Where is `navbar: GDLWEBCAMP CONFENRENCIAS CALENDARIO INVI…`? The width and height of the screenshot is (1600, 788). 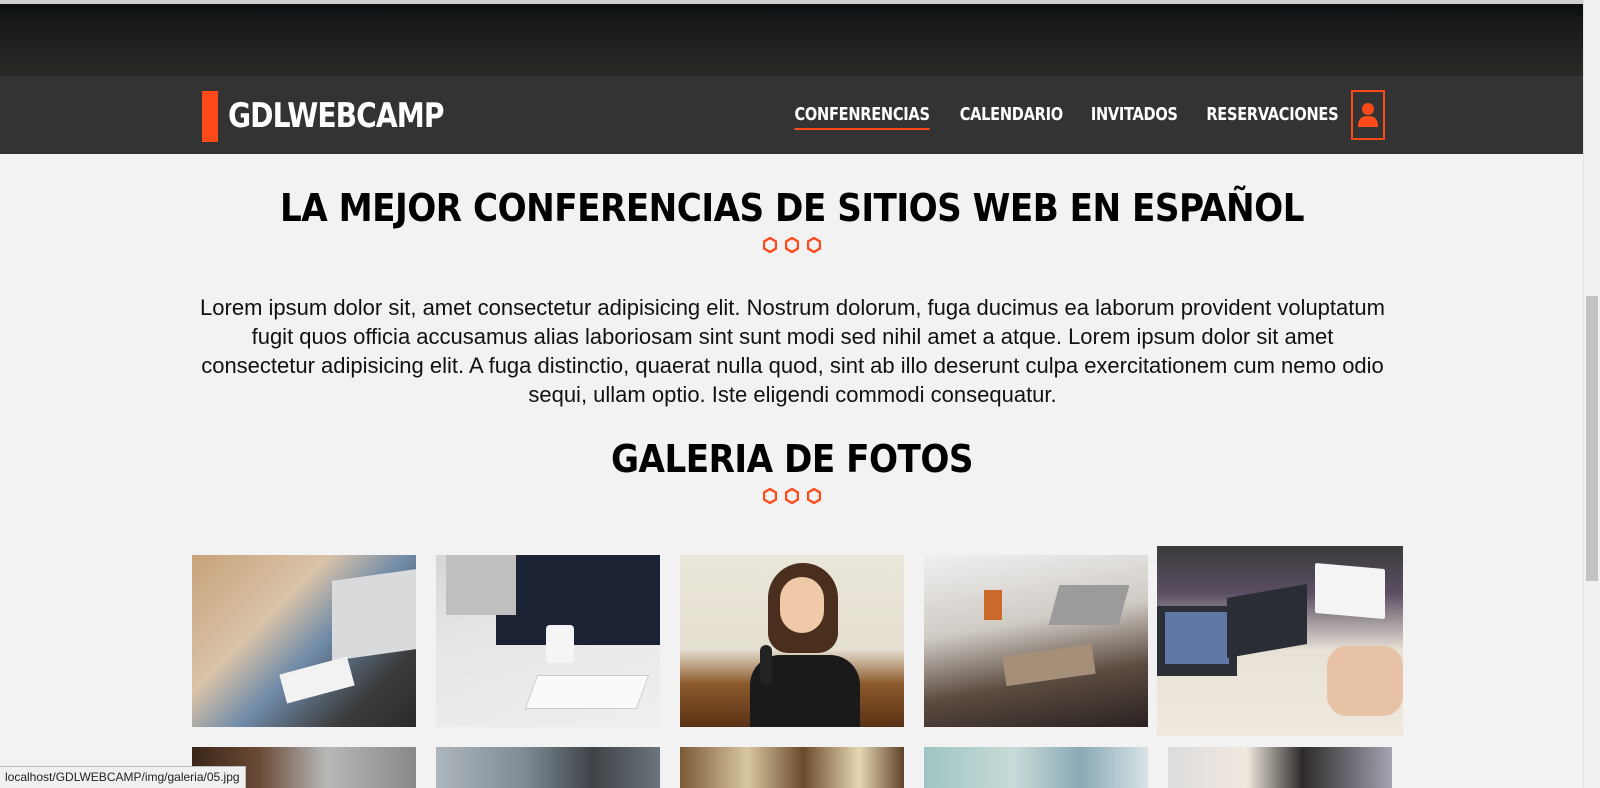 navbar: GDLWEBCAMP CONFENRENCIAS CALENDARIO INVI… is located at coordinates (792, 115).